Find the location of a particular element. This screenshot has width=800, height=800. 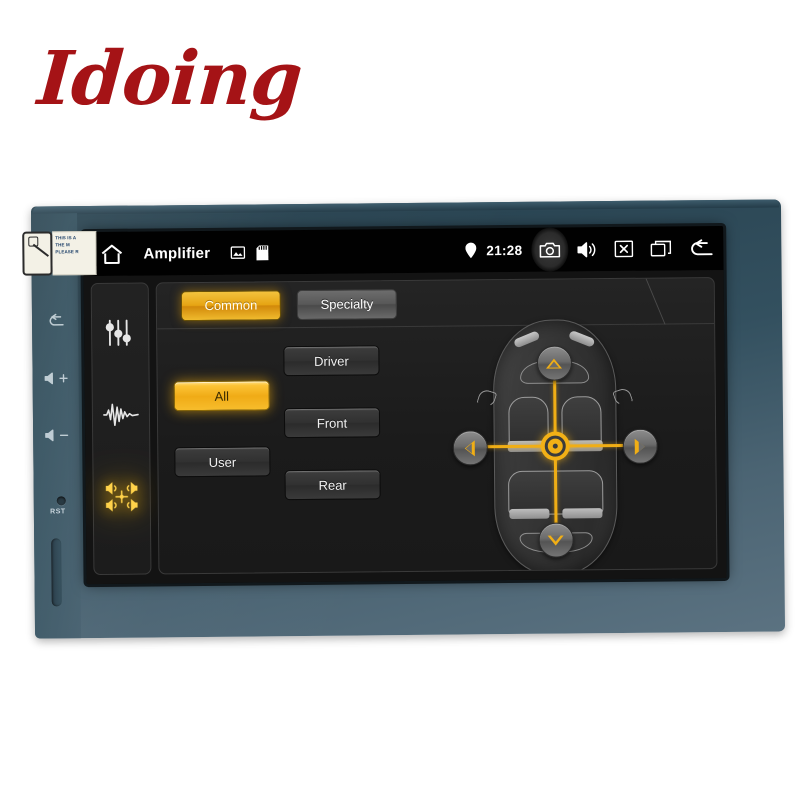

hw-back-button is located at coordinates (56, 322).